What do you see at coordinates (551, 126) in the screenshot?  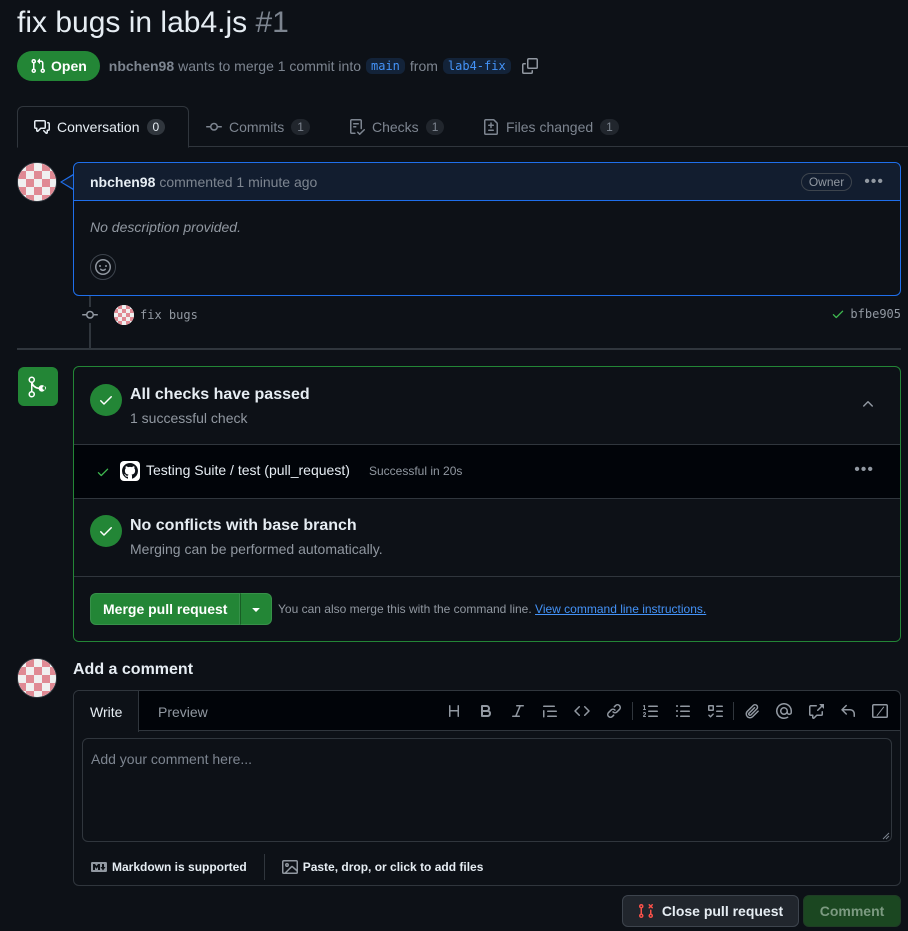 I see `tab-files-changed: Files changed 1` at bounding box center [551, 126].